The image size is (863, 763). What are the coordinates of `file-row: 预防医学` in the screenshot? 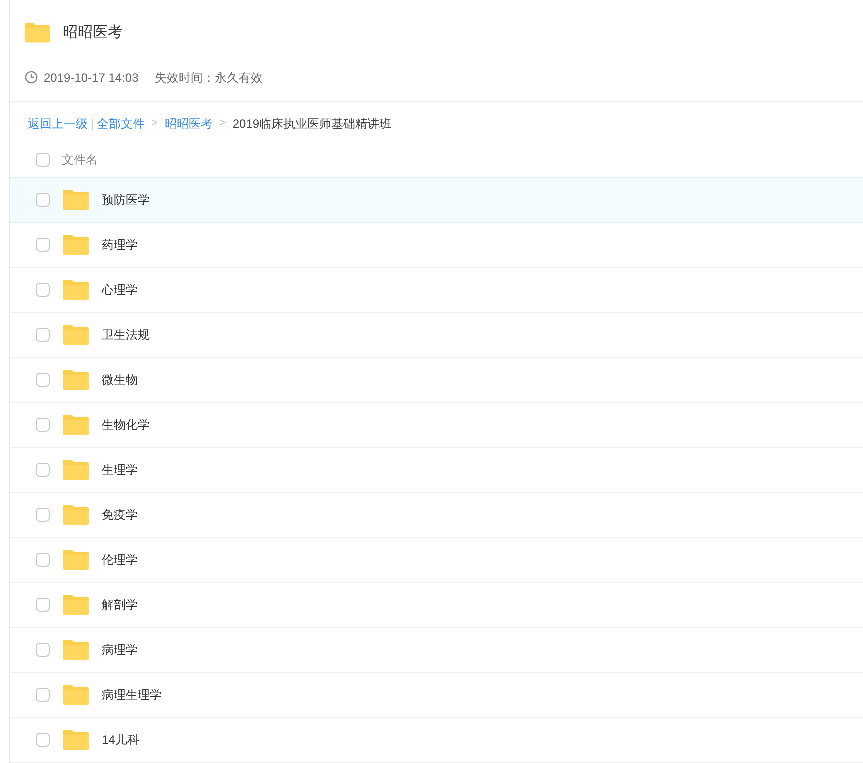 It's located at (436, 200).